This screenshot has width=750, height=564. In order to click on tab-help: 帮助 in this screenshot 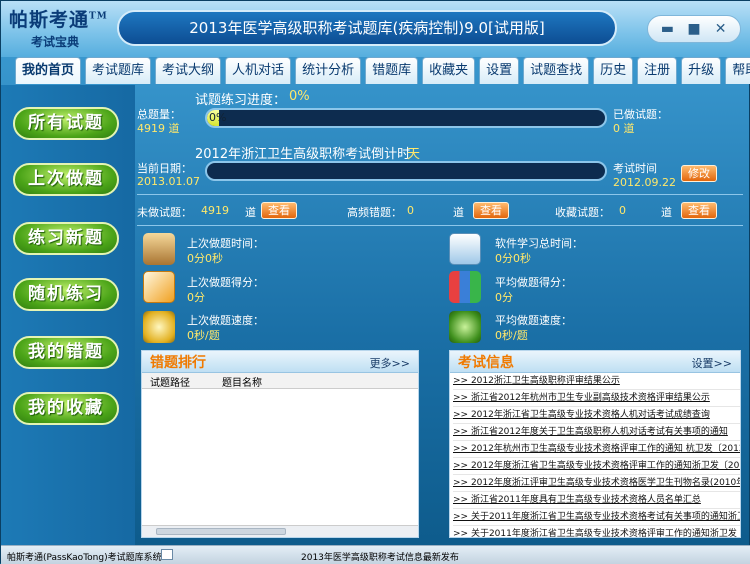, I will do `click(737, 70)`.